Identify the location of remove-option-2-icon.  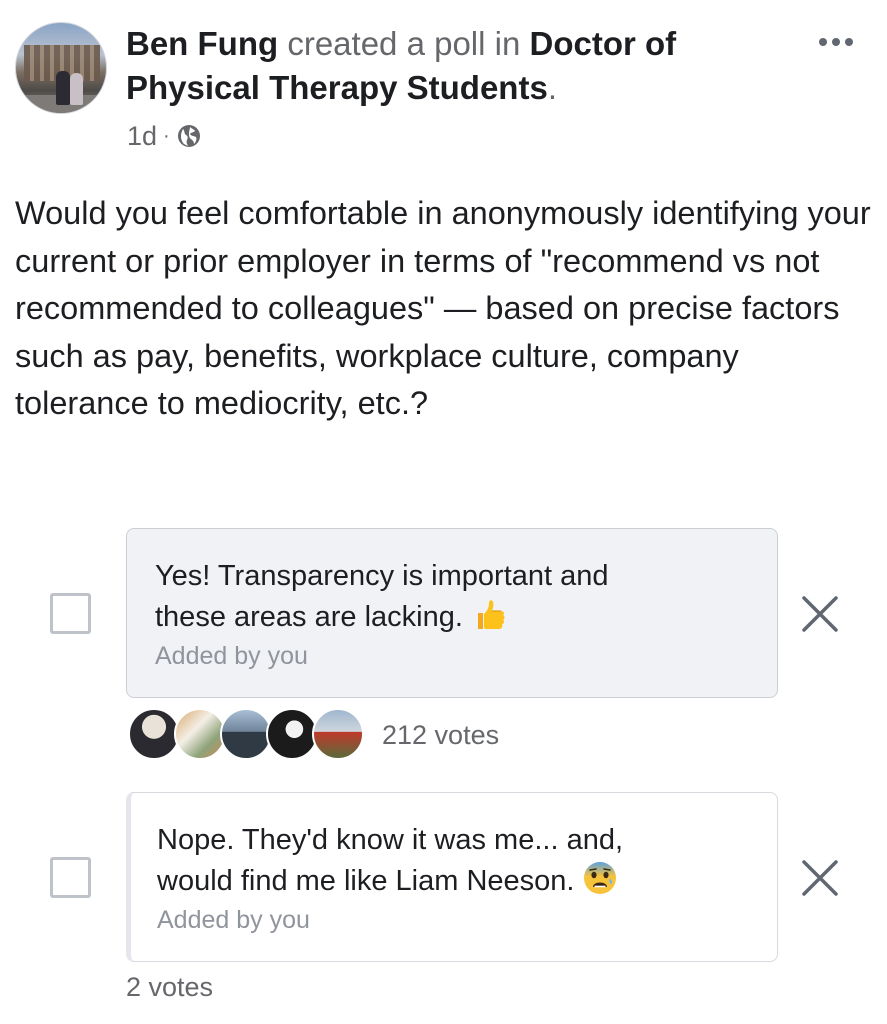
(820, 878).